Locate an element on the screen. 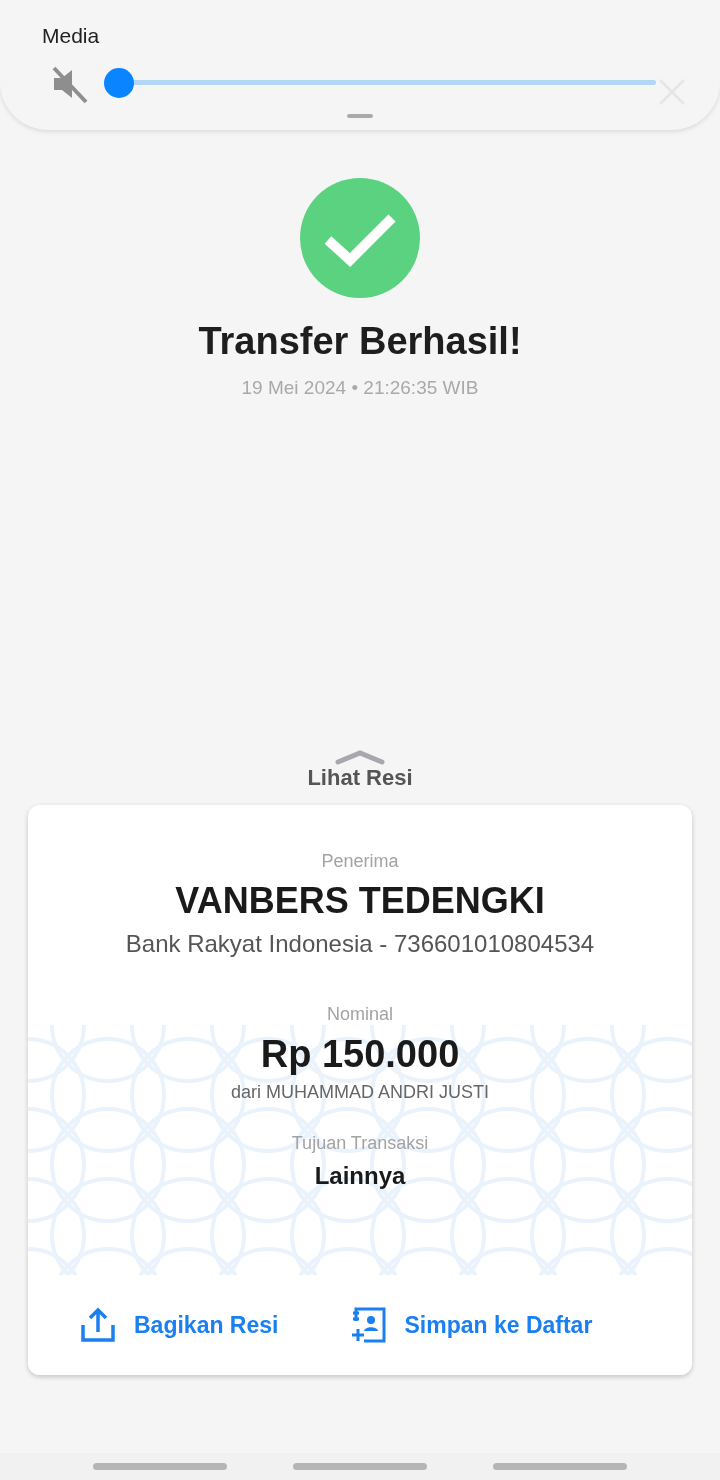  transaction-date: 19 Mei 2024 • 21:26:35 WIB is located at coordinates (360, 388).